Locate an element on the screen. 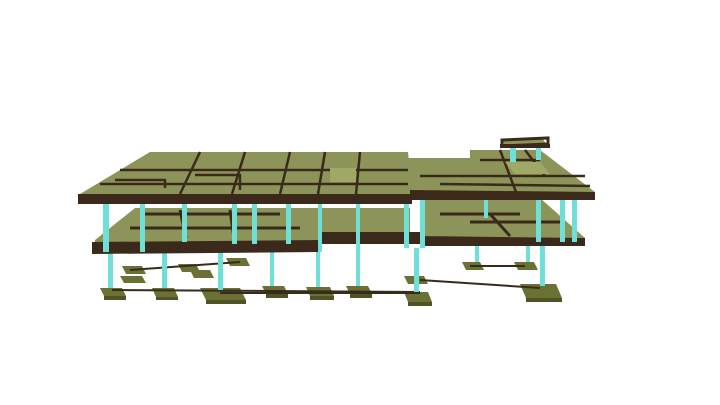 This screenshot has width=720, height=405. first-floor-slab is located at coordinates (338, 226).